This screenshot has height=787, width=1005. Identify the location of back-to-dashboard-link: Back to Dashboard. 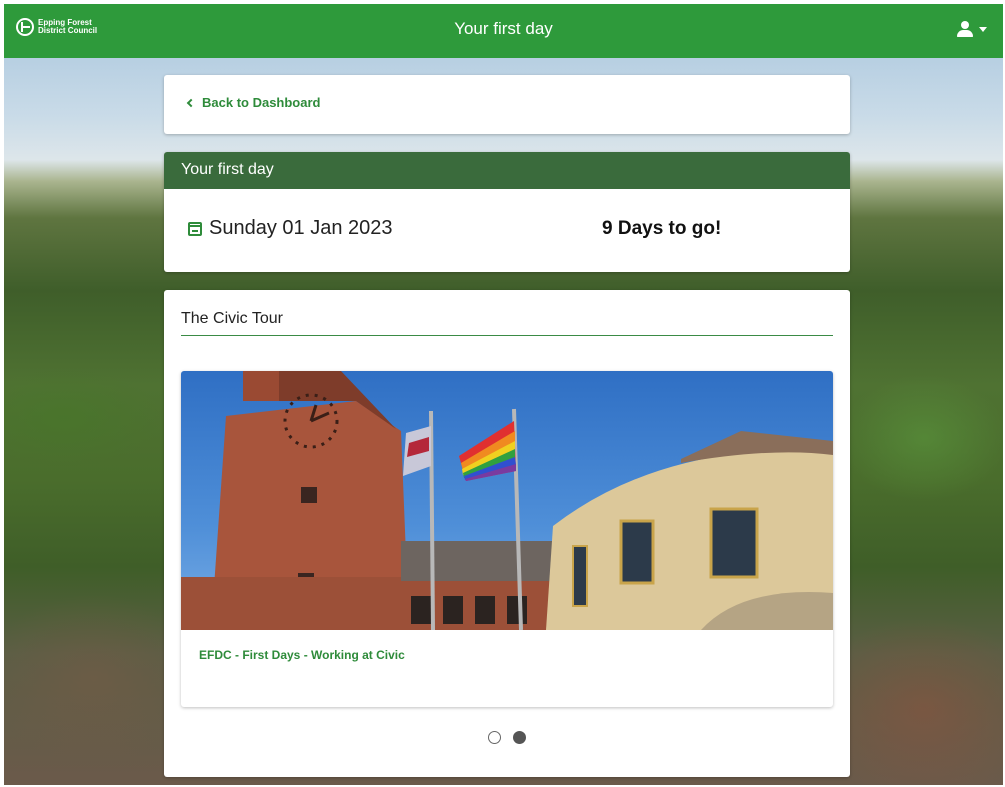
(253, 102).